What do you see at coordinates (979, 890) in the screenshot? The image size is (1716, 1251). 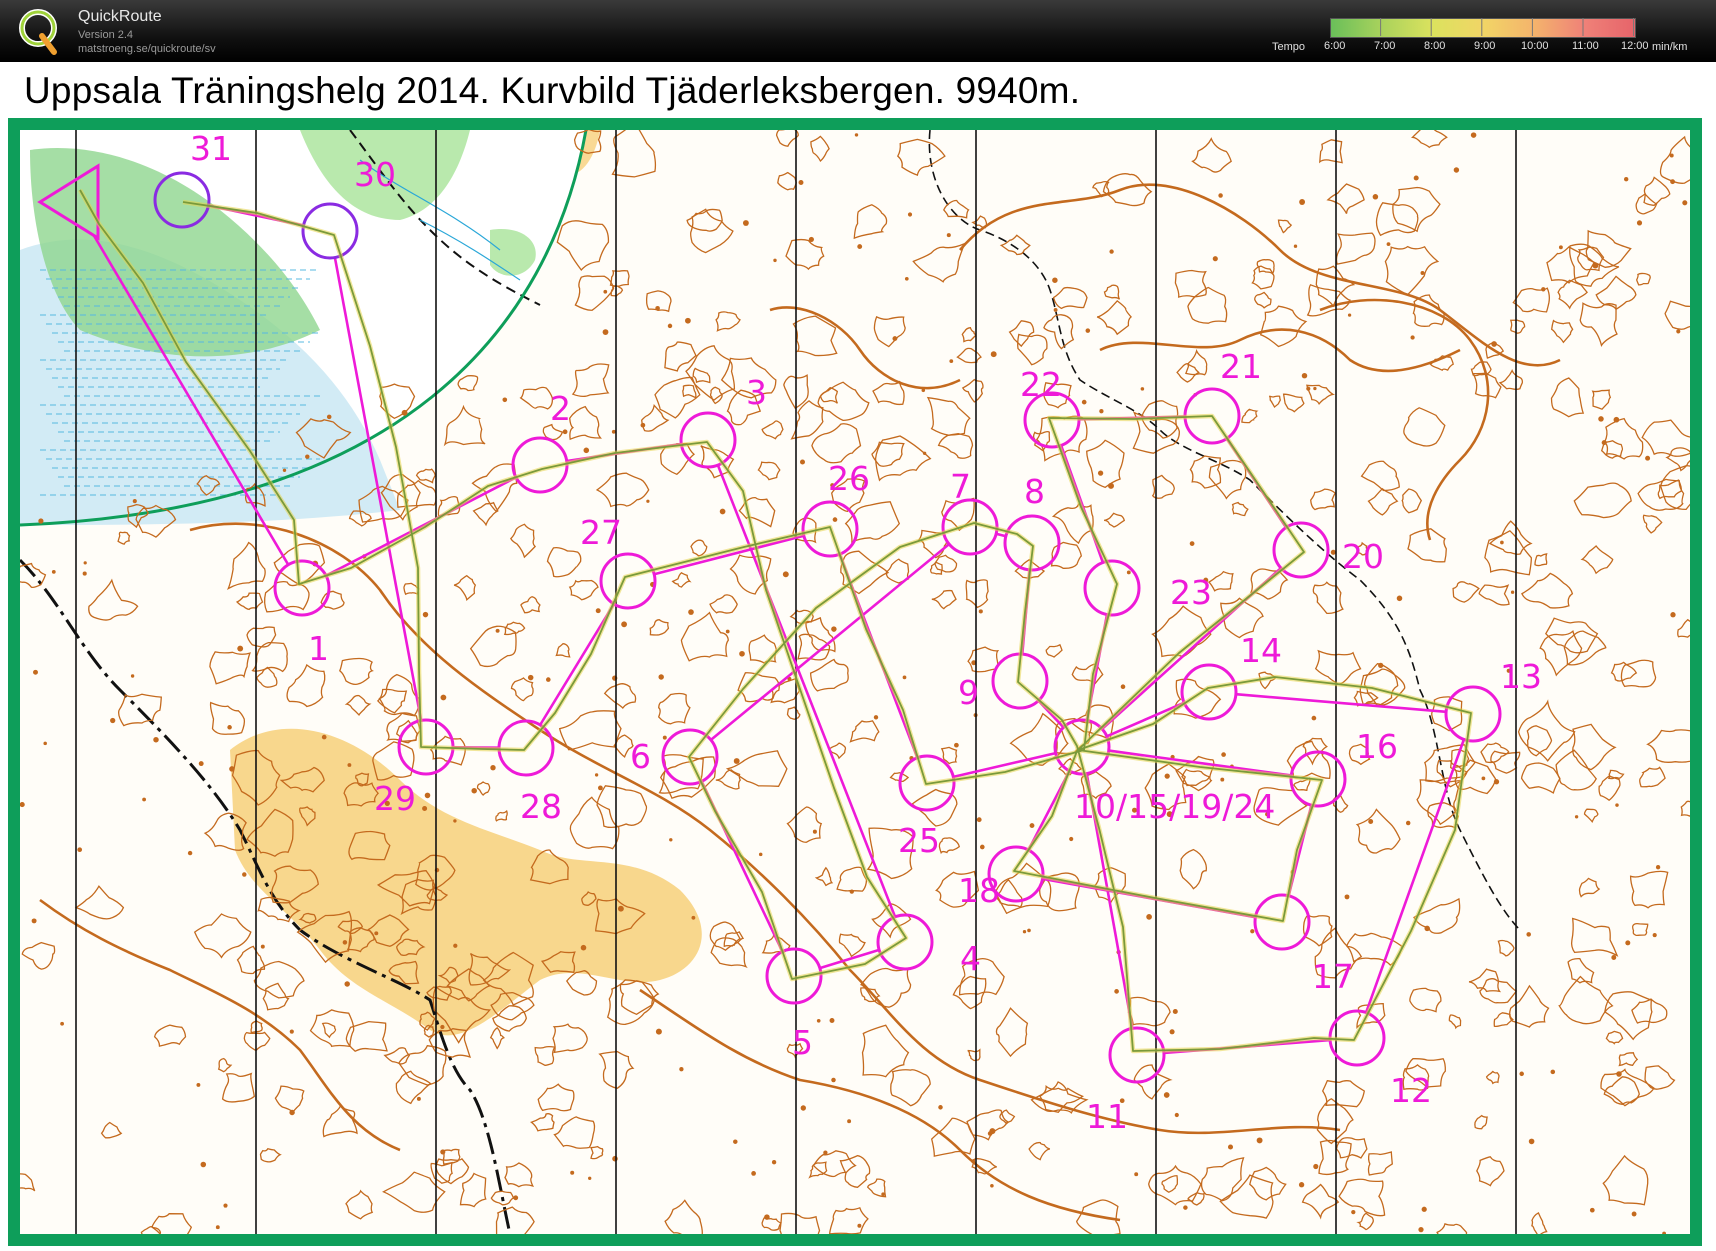 I see `control-label: 18` at bounding box center [979, 890].